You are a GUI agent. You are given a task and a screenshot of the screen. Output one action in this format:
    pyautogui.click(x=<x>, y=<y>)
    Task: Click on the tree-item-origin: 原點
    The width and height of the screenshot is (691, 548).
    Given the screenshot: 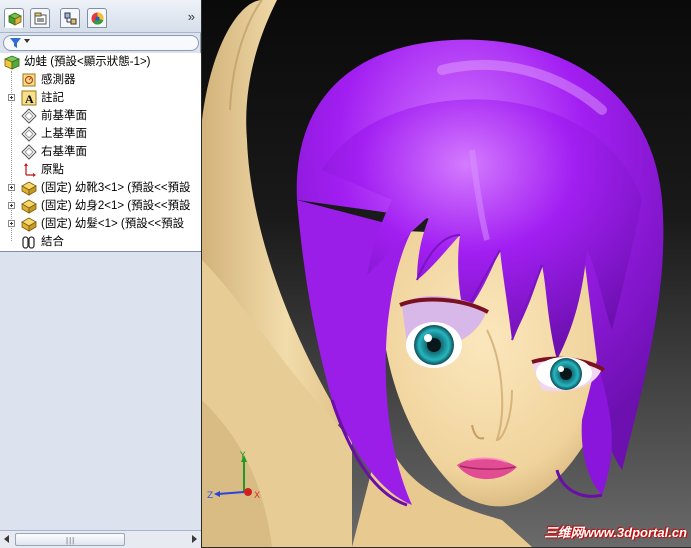 What is the action you would take?
    pyautogui.click(x=100, y=170)
    